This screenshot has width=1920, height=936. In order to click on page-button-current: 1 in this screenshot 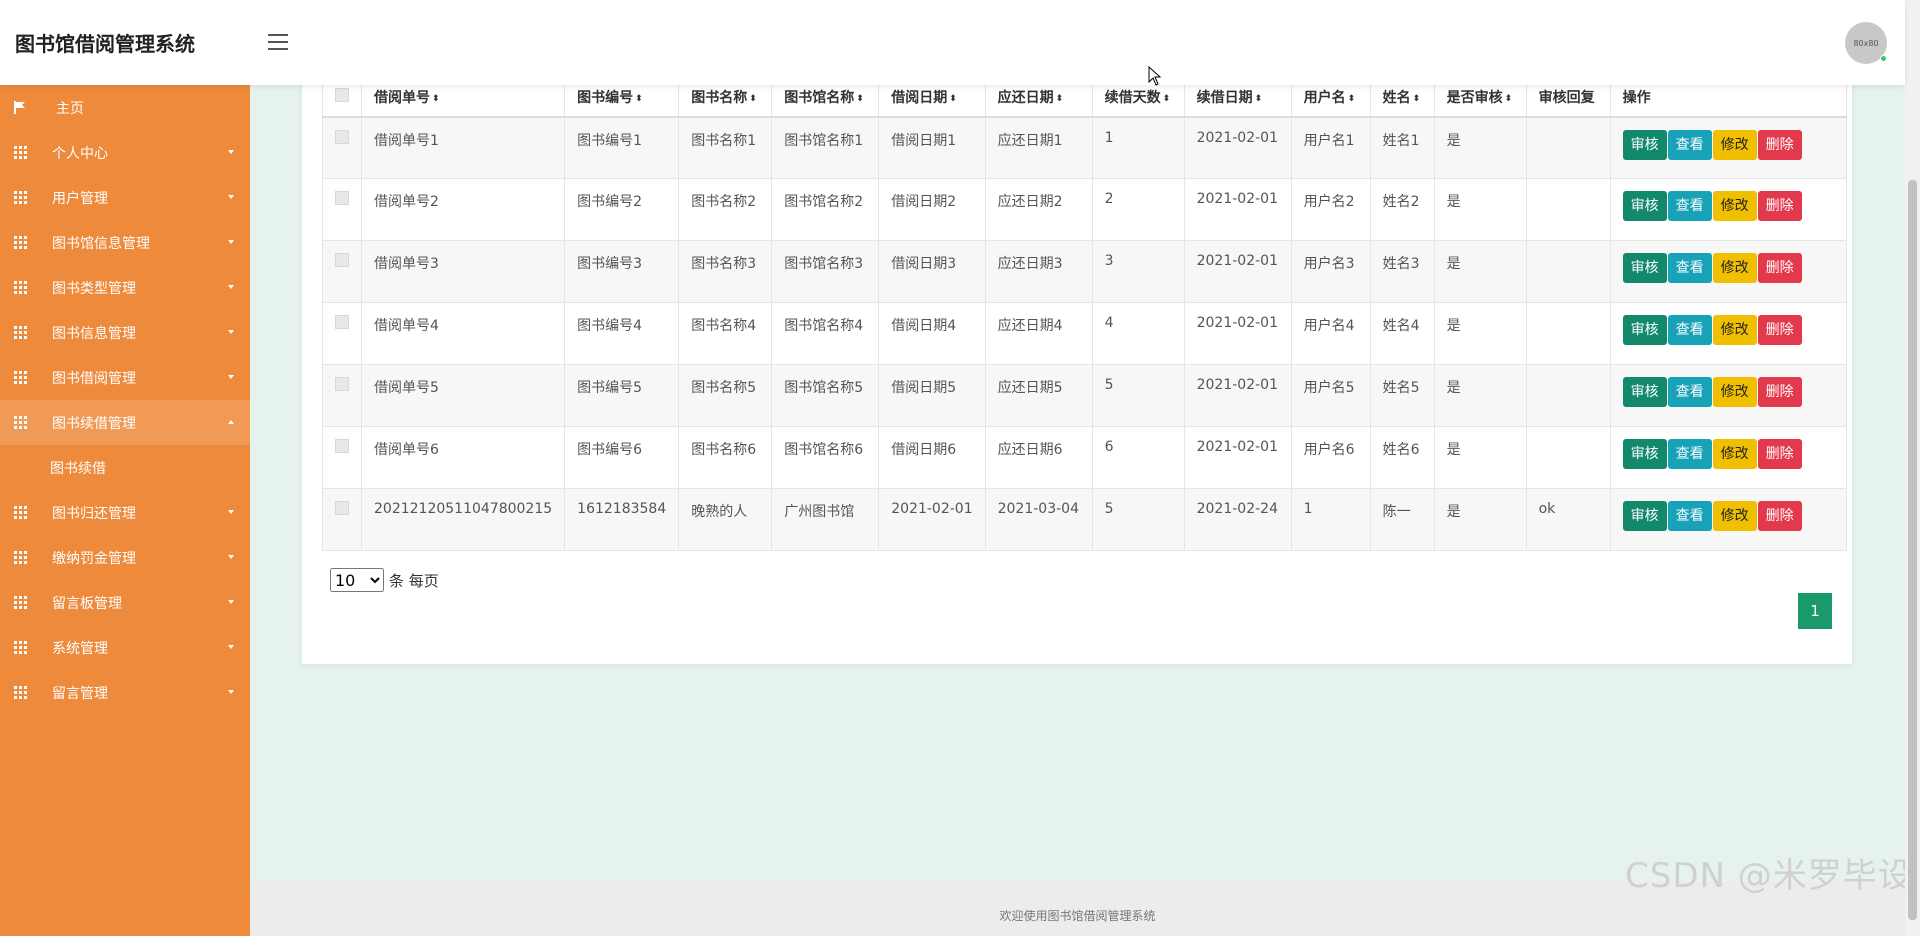, I will do `click(1815, 611)`.